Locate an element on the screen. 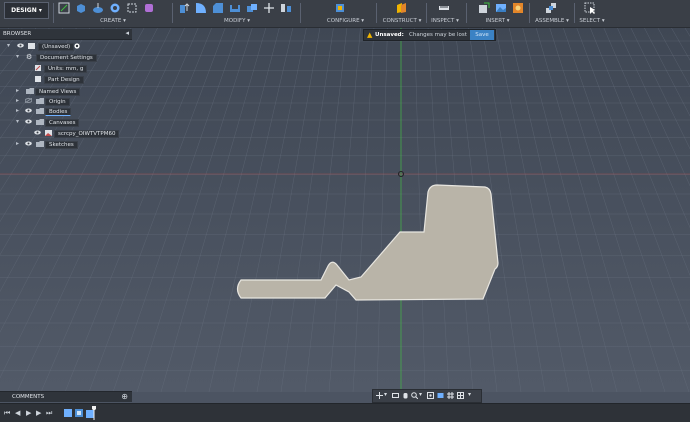 The height and width of the screenshot is (422, 690). browser-item-canvases: ▾ Canvases is located at coordinates (66, 122).